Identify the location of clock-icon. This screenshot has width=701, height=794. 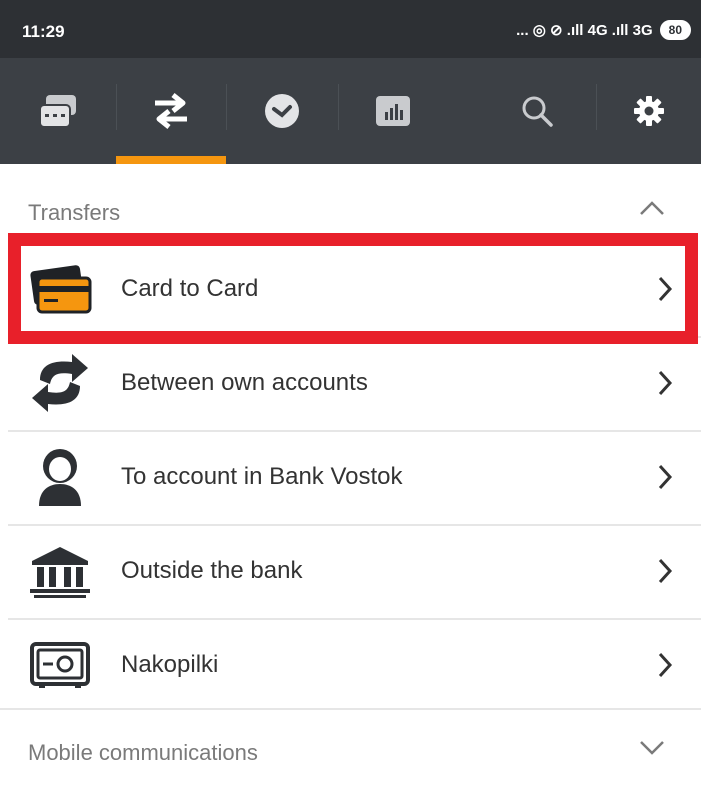
(282, 111).